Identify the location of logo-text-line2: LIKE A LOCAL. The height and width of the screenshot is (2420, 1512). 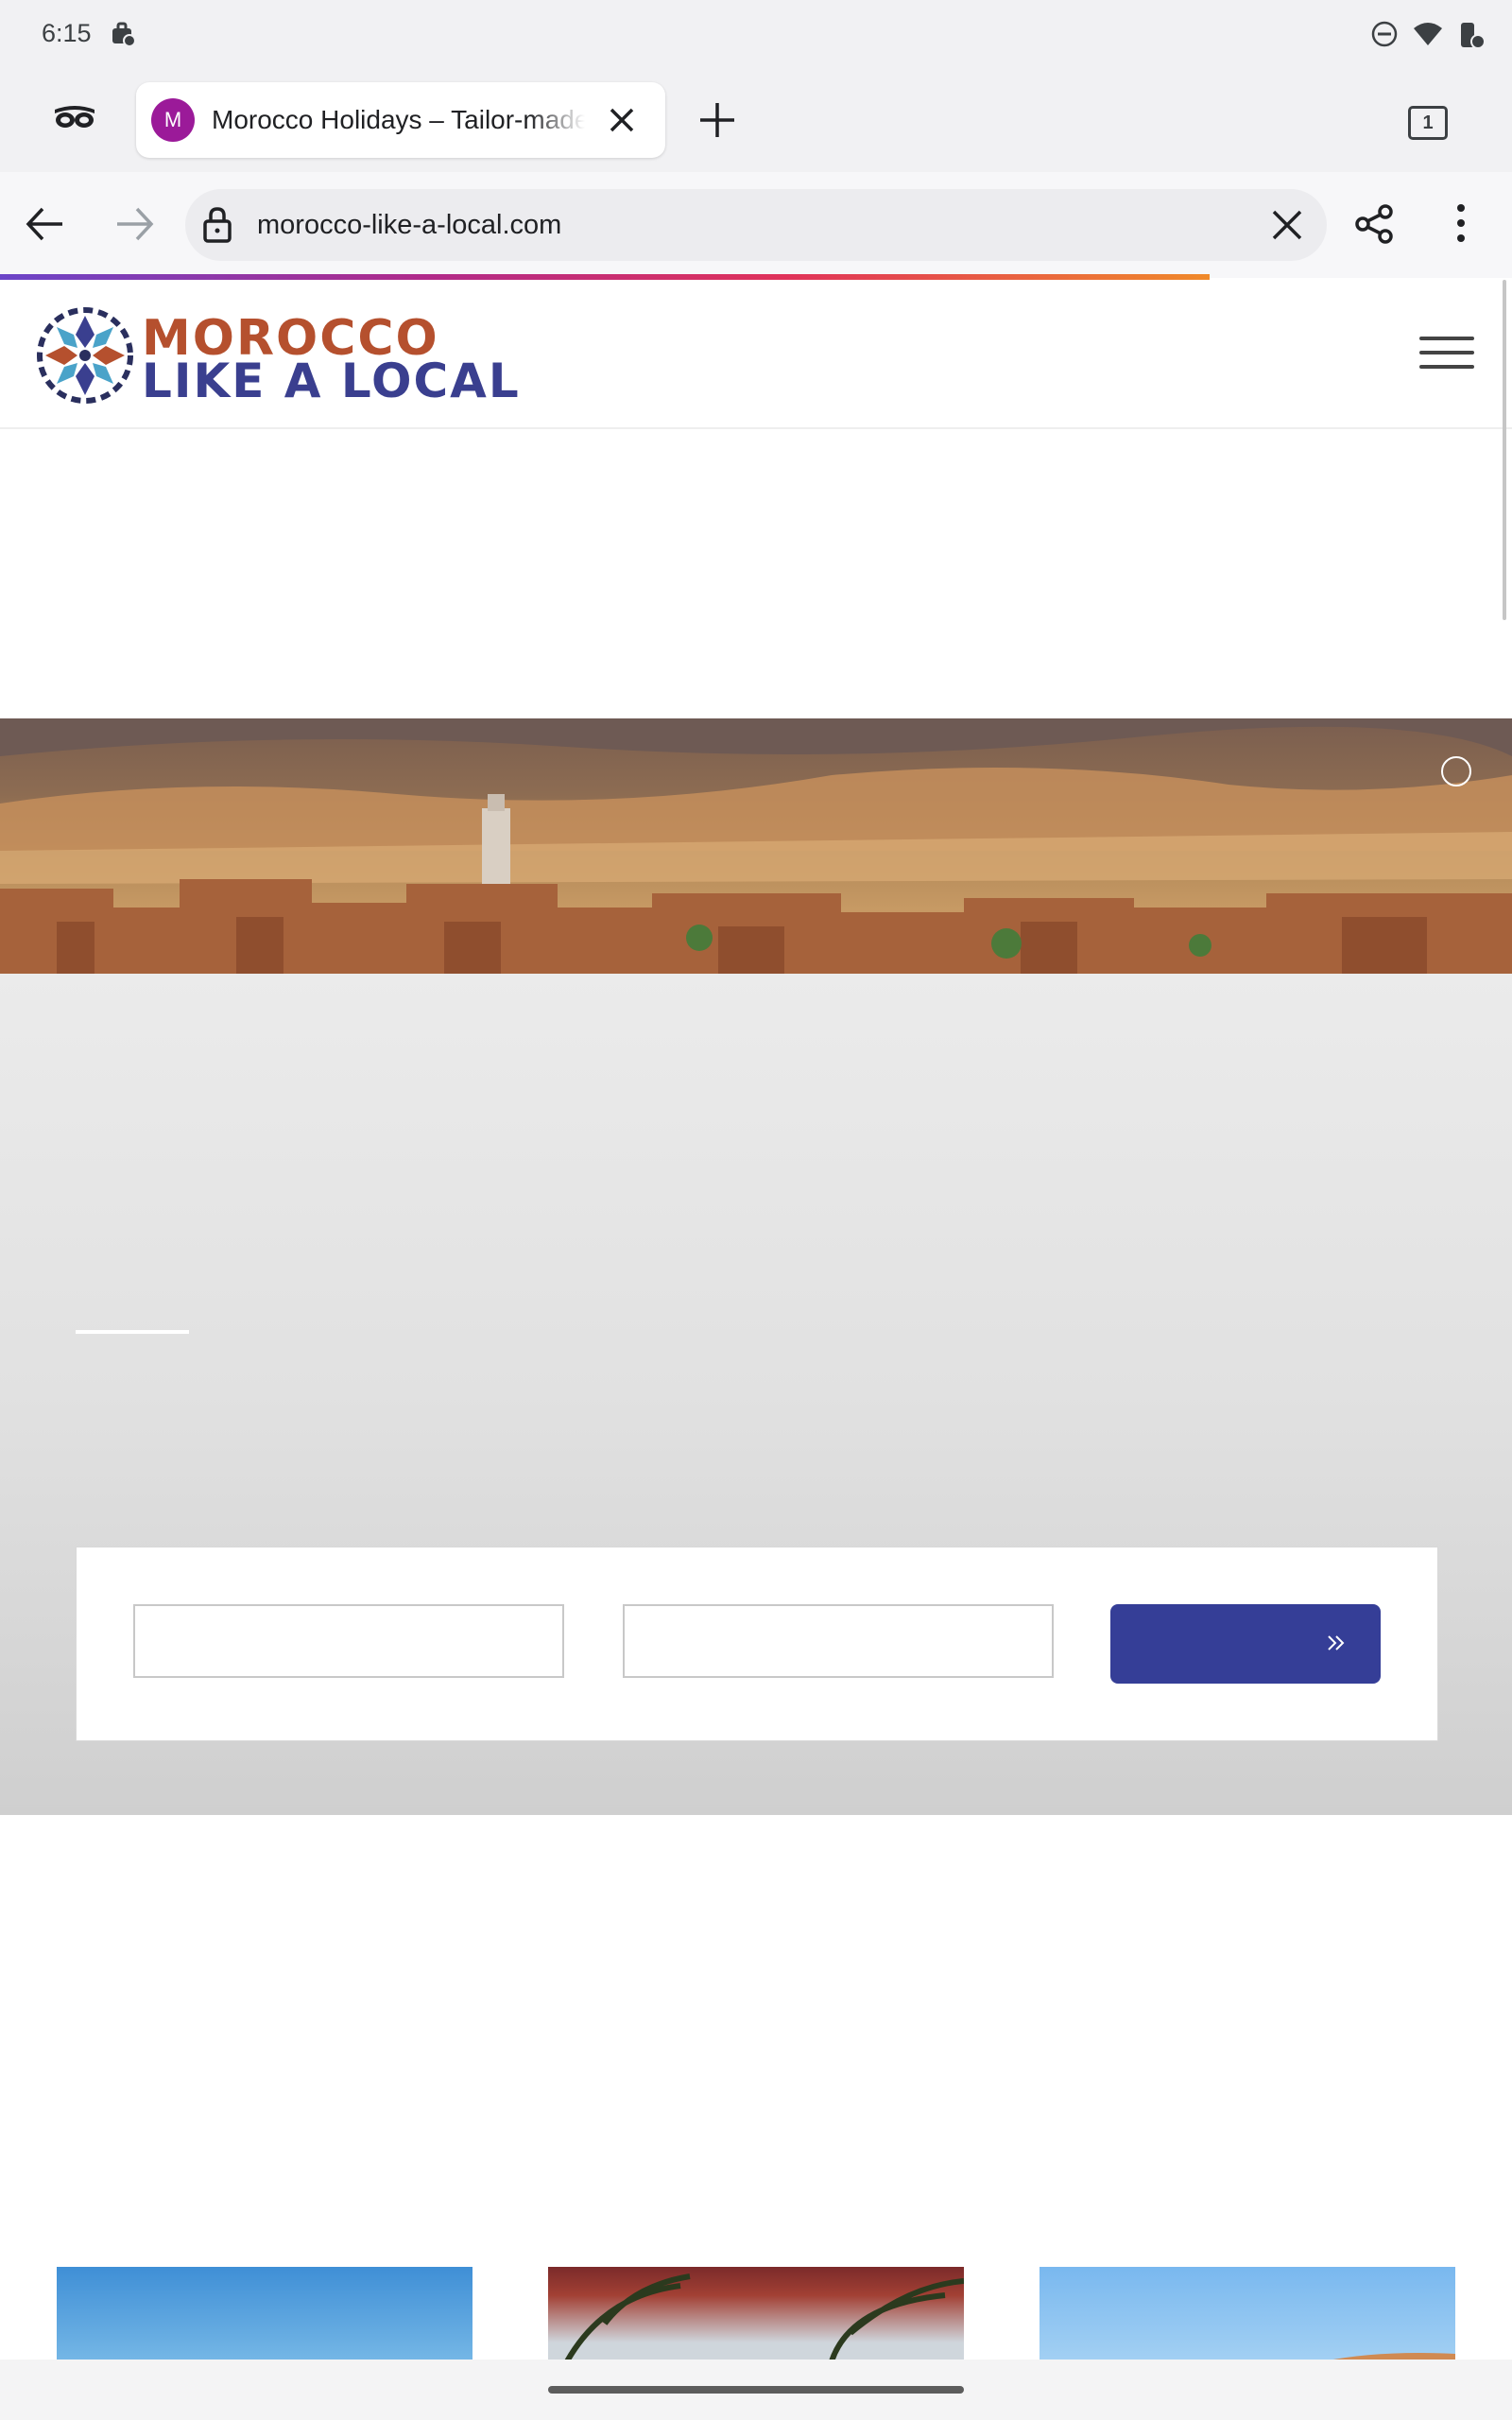
(331, 381).